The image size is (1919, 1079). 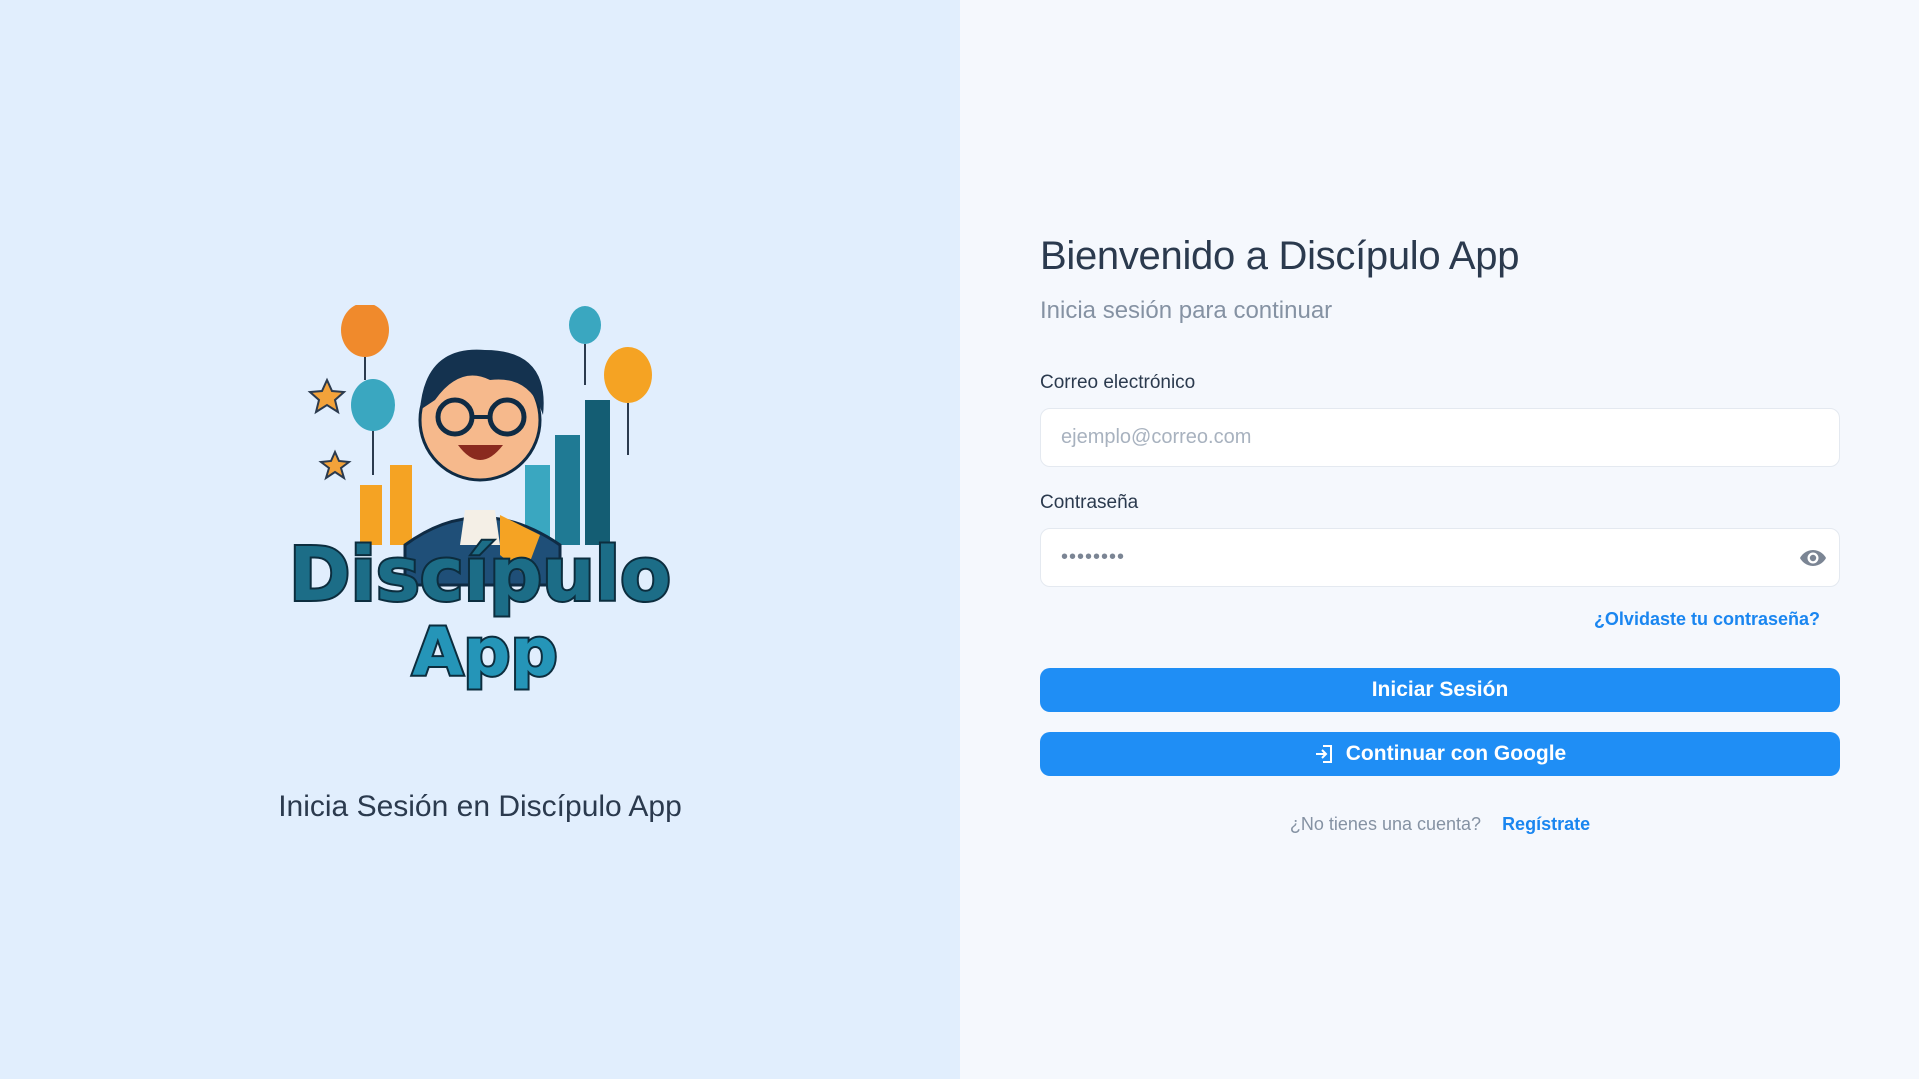 I want to click on login-icon, so click(x=1324, y=754).